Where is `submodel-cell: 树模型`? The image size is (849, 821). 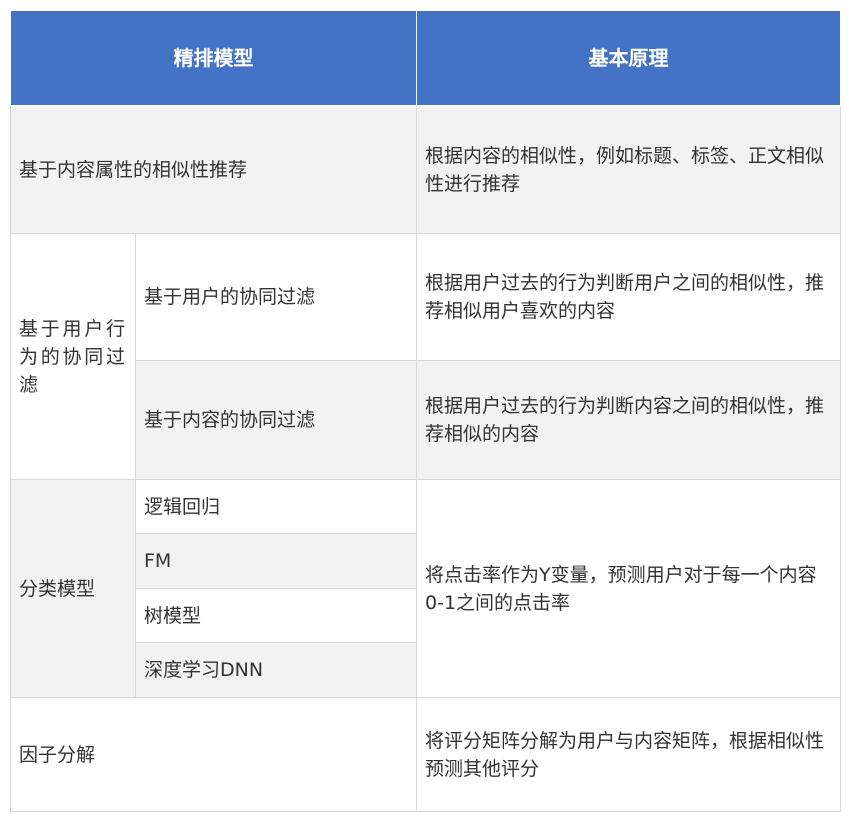
submodel-cell: 树模型 is located at coordinates (276, 615).